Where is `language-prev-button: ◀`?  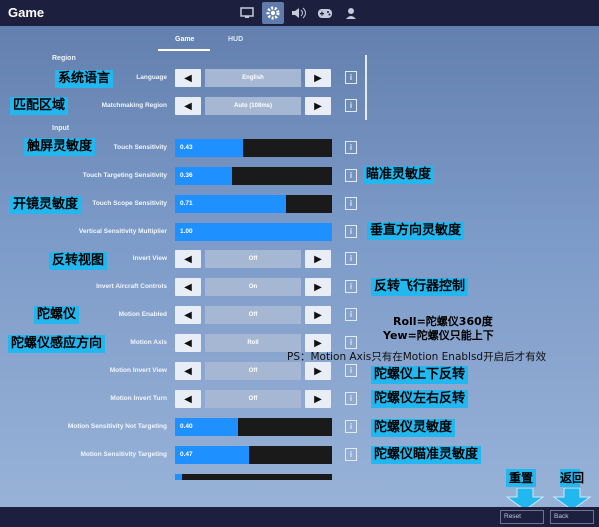 language-prev-button: ◀ is located at coordinates (188, 78).